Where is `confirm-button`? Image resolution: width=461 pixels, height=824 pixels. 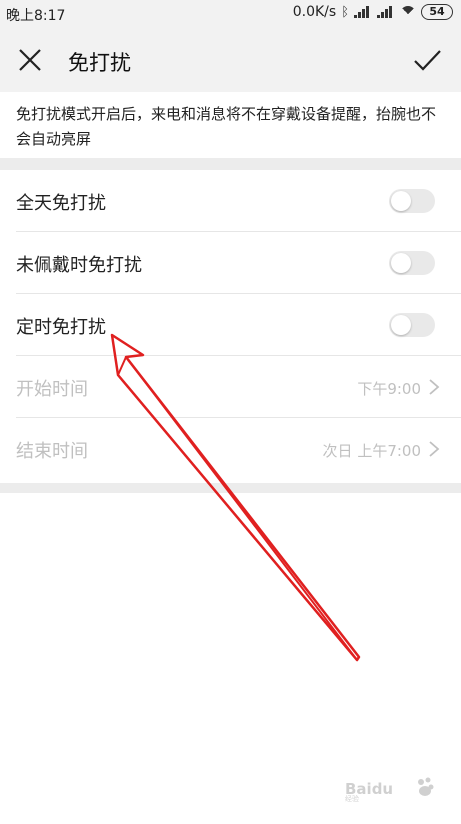 confirm-button is located at coordinates (427, 60).